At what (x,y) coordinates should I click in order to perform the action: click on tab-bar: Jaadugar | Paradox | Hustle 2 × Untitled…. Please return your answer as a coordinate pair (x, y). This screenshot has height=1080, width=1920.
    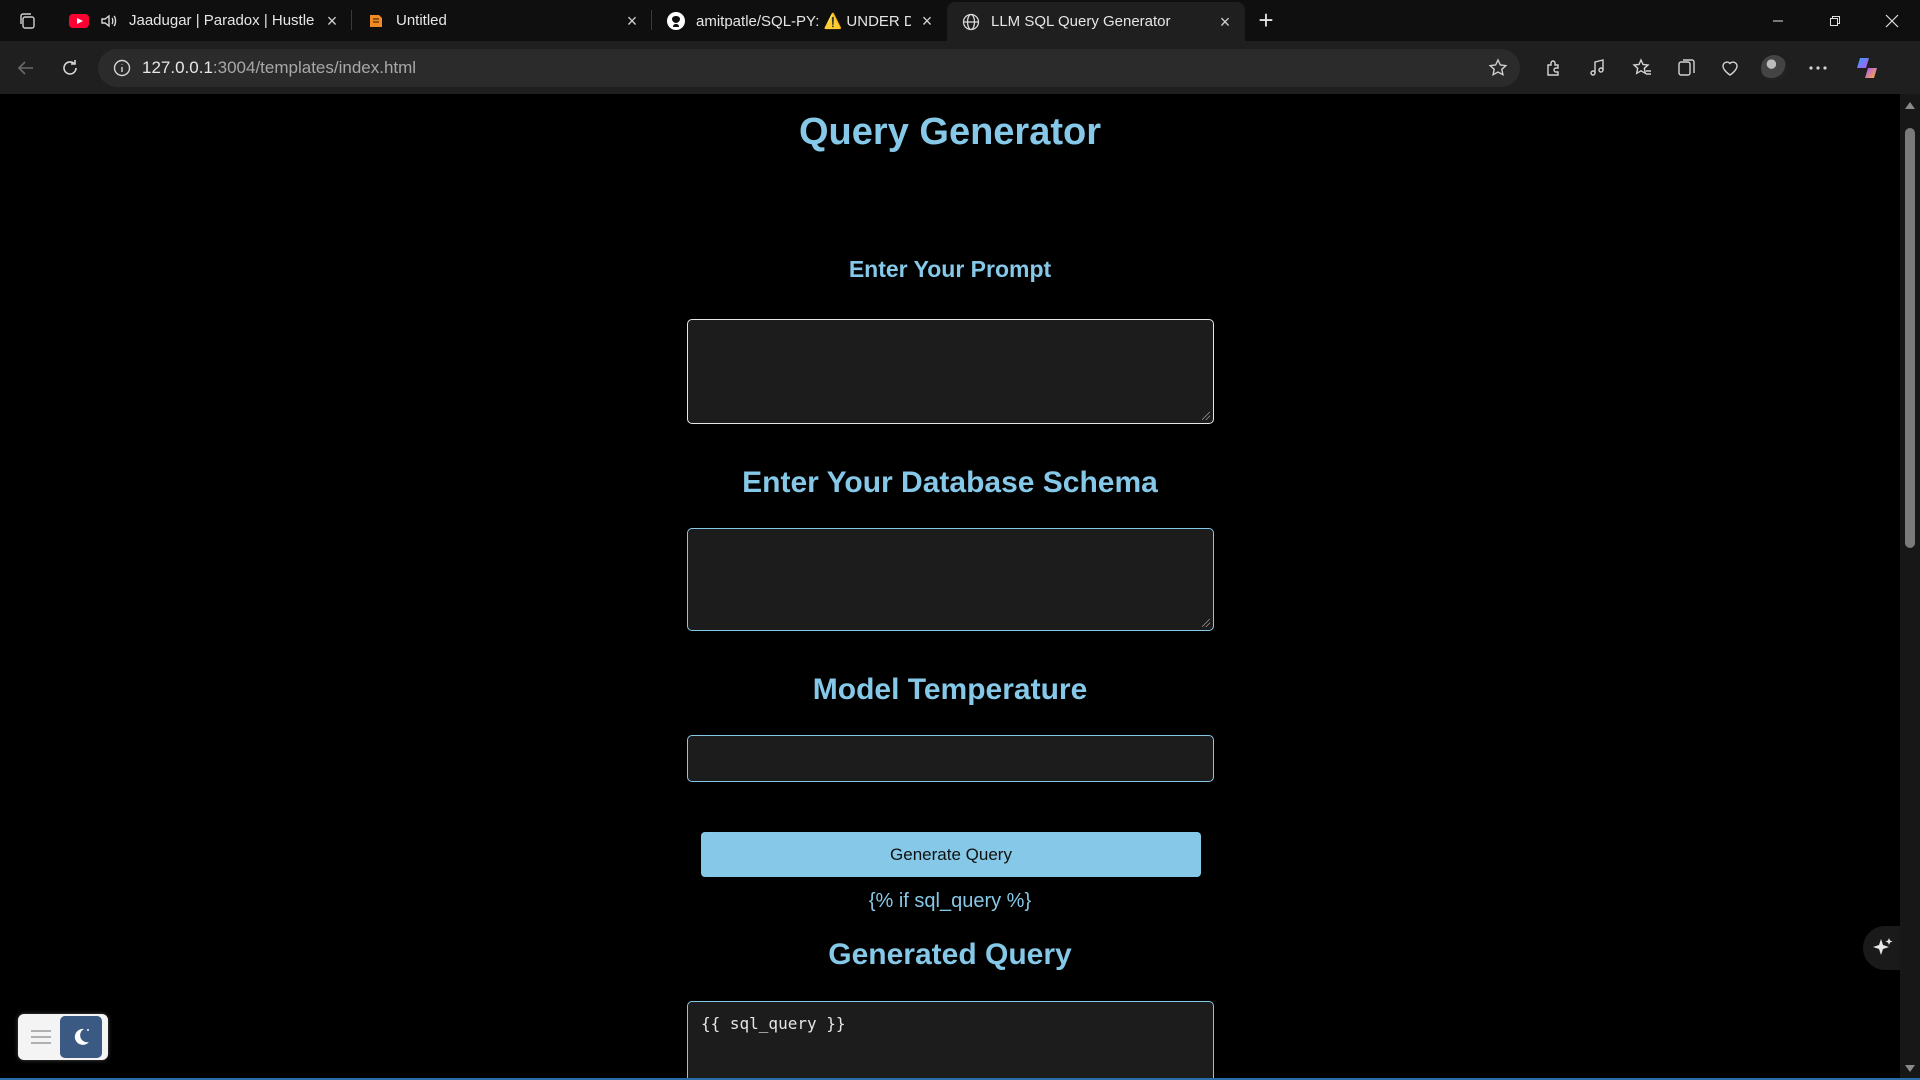
    Looking at the image, I should click on (960, 20).